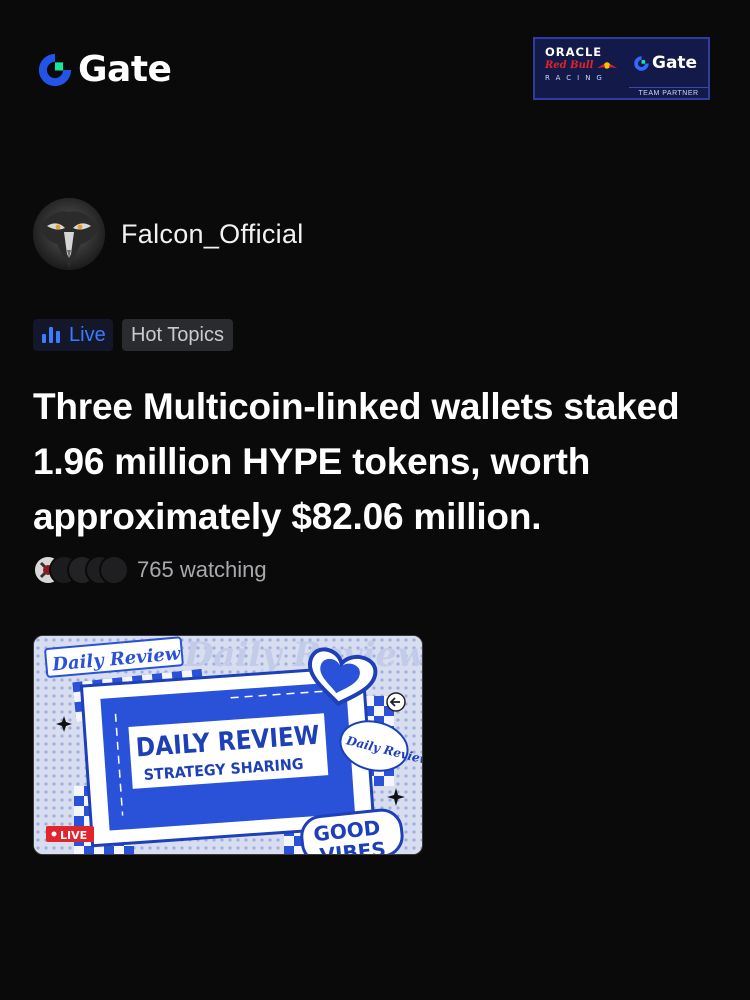 Image resolution: width=750 pixels, height=1000 pixels. I want to click on partner-gate-text: Gate, so click(675, 63).